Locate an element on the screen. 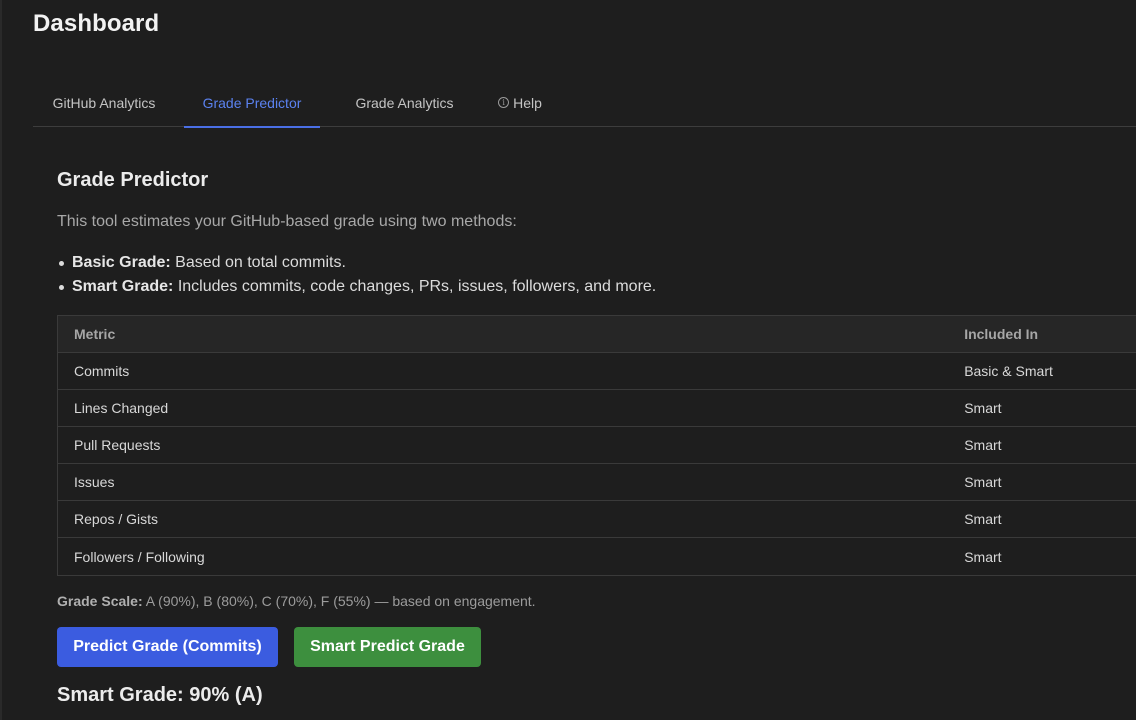 The width and height of the screenshot is (1136, 720). table-row: Commits Basic & Smart is located at coordinates (597, 371).